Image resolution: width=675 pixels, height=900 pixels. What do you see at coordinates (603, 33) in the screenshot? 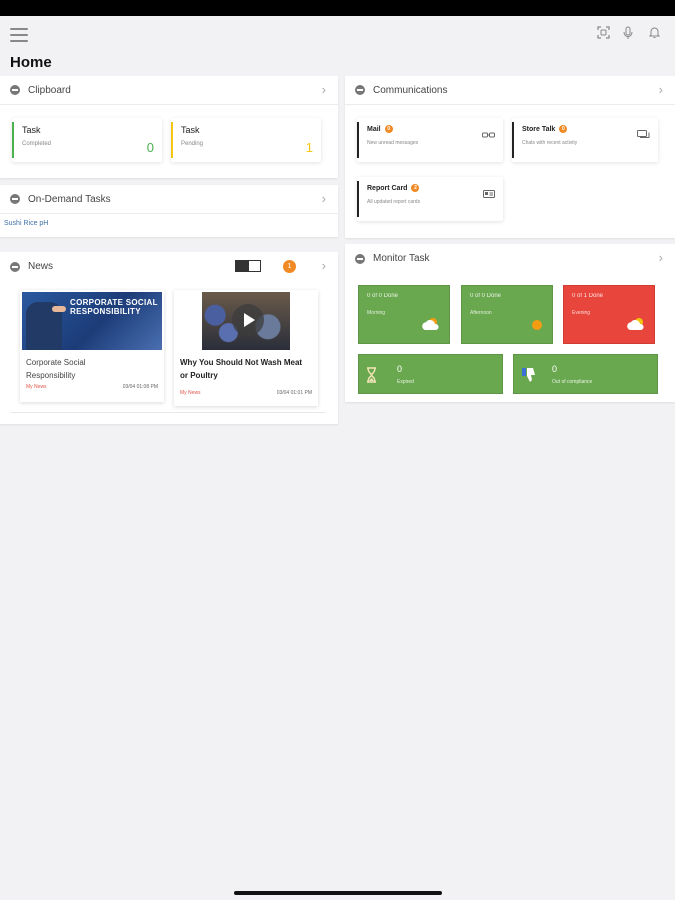
I see `scan-icon` at bounding box center [603, 33].